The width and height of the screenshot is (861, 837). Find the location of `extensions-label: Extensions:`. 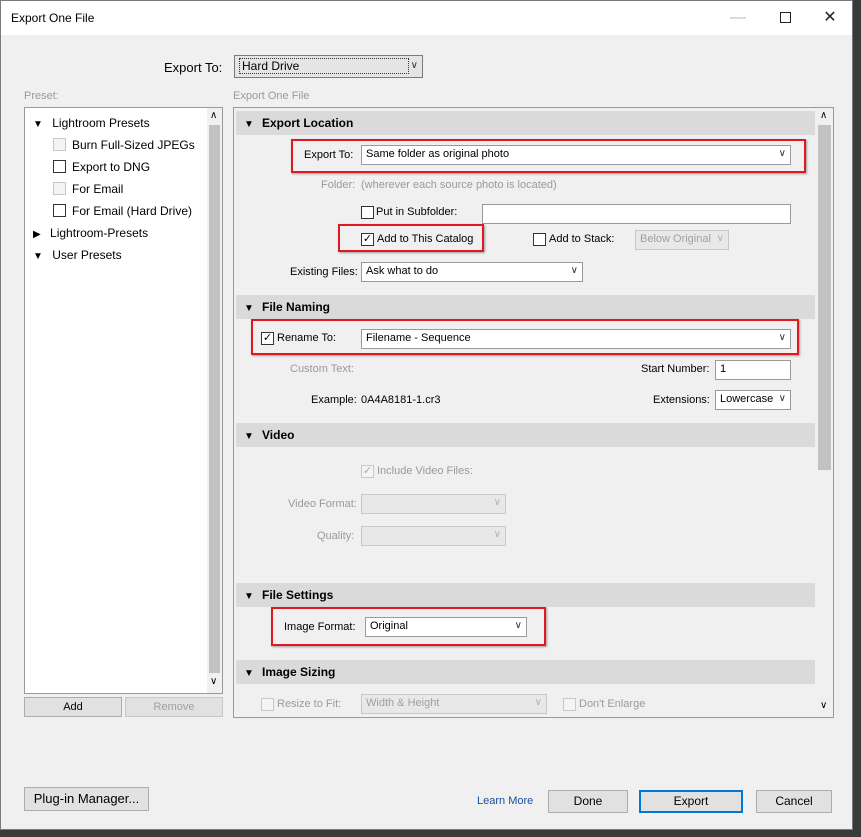

extensions-label: Extensions: is located at coordinates (681, 400).